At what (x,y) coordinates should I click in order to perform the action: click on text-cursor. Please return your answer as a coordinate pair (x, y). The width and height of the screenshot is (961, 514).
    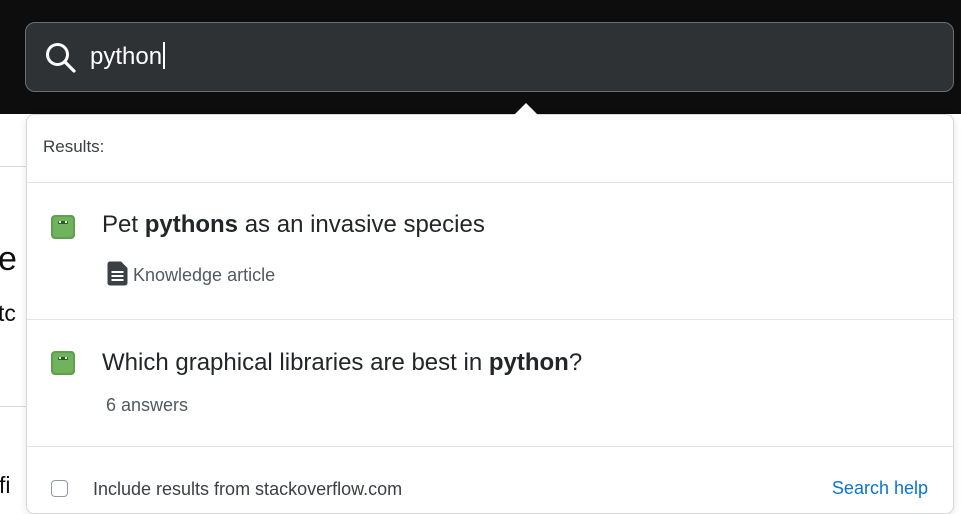
    Looking at the image, I should click on (164, 55).